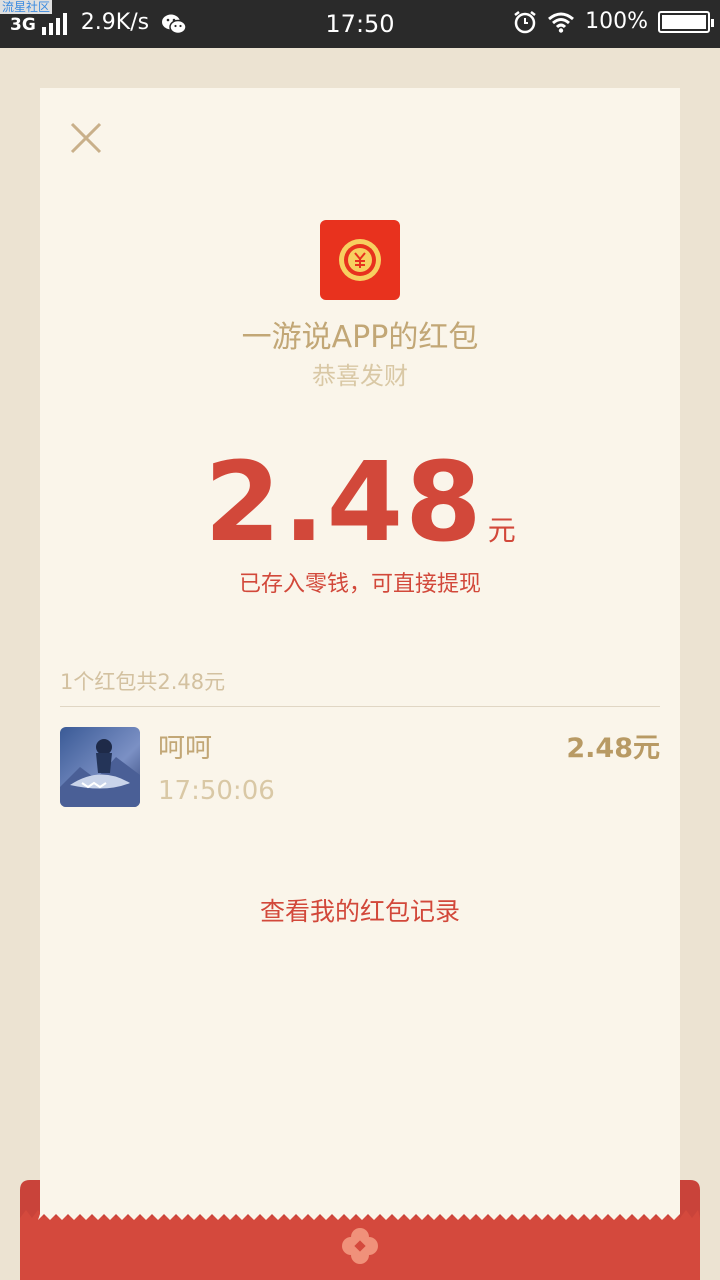 The width and height of the screenshot is (720, 1280). I want to click on battery-percent: 100%, so click(616, 21).